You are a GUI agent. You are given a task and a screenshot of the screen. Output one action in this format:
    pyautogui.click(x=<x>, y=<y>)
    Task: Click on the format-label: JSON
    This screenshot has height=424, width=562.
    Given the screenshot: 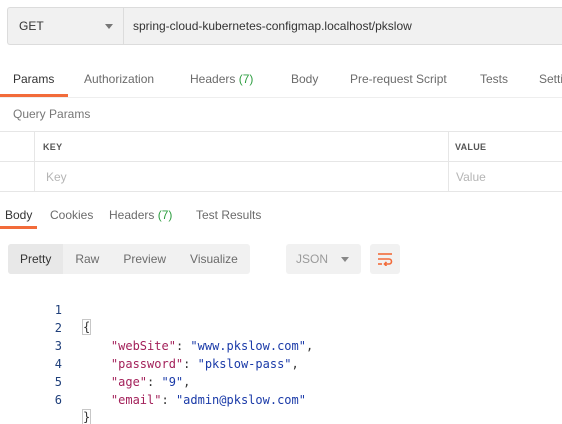 What is the action you would take?
    pyautogui.click(x=312, y=259)
    